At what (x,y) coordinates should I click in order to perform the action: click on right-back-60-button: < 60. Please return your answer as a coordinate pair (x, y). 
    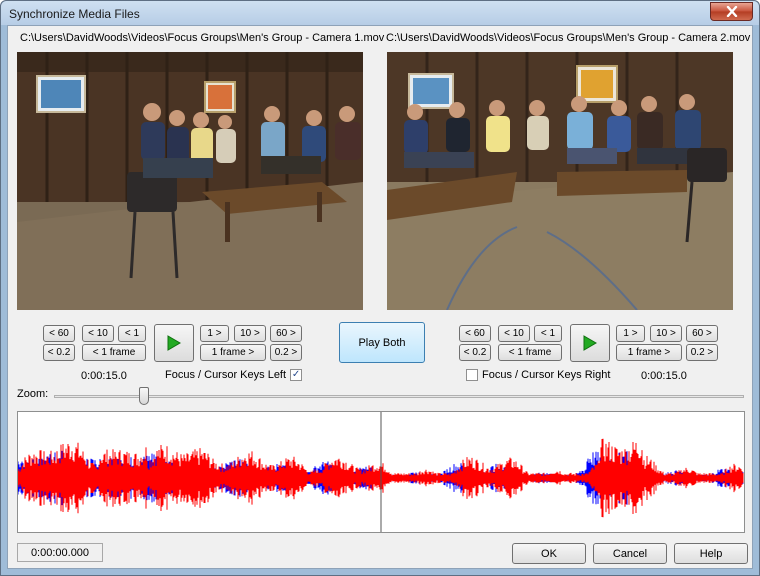
    Looking at the image, I should click on (475, 333).